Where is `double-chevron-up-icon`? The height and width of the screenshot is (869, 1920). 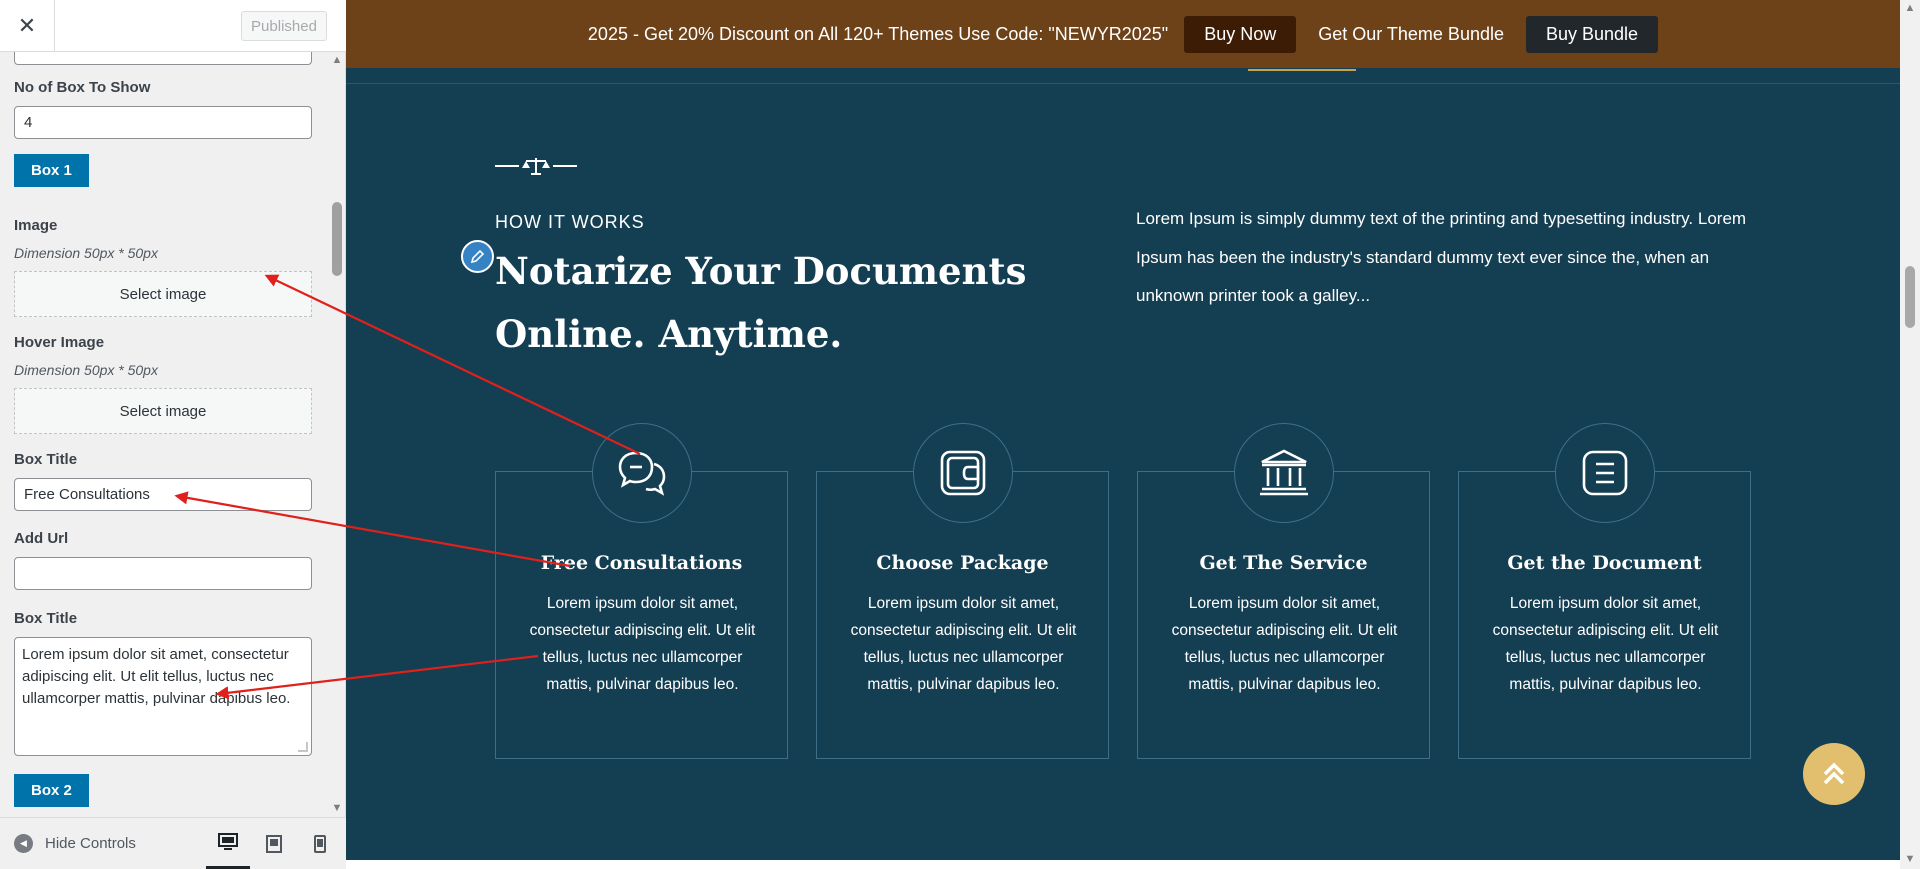 double-chevron-up-icon is located at coordinates (1834, 773).